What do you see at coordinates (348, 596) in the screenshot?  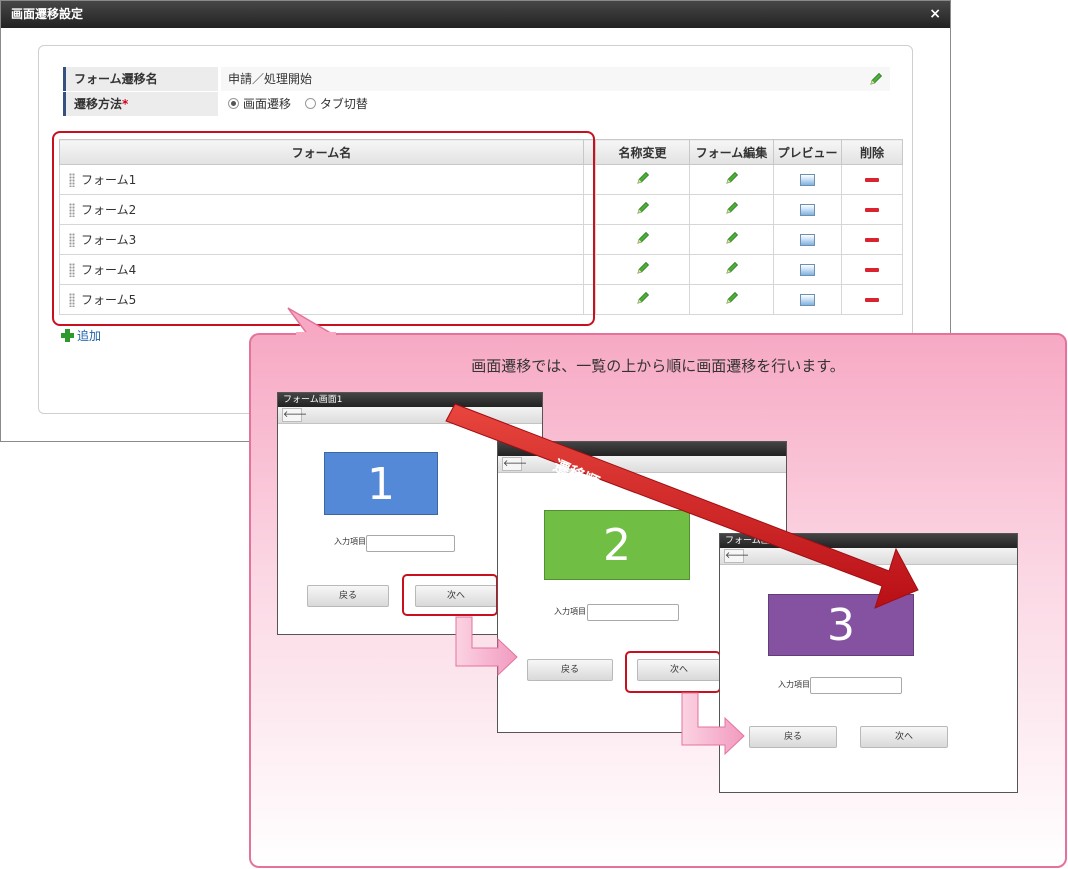 I see `window-1-back-button: 戻る` at bounding box center [348, 596].